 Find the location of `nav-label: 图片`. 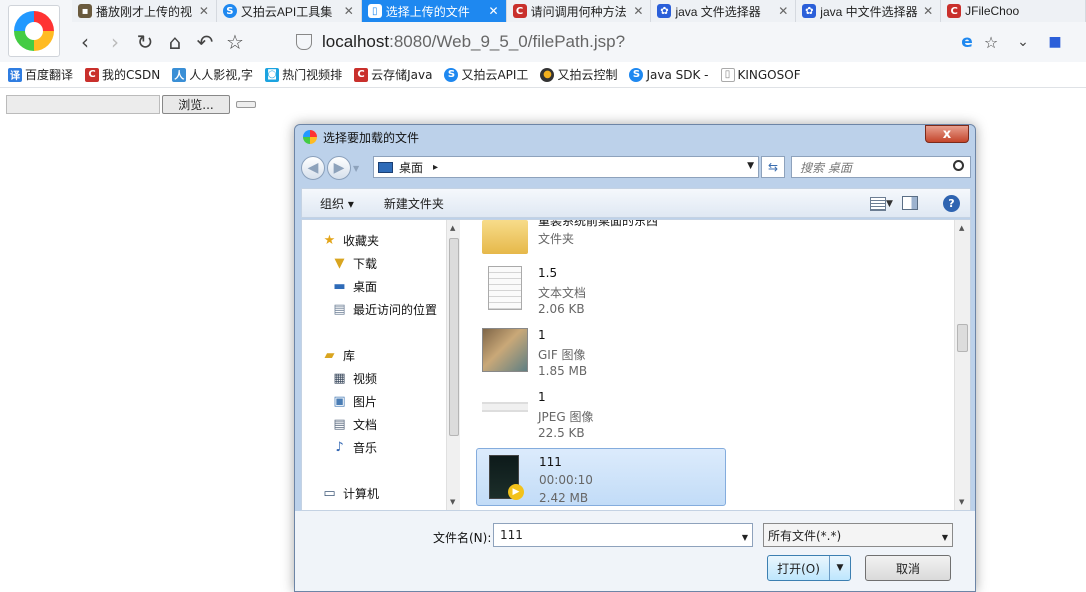

nav-label: 图片 is located at coordinates (365, 401).